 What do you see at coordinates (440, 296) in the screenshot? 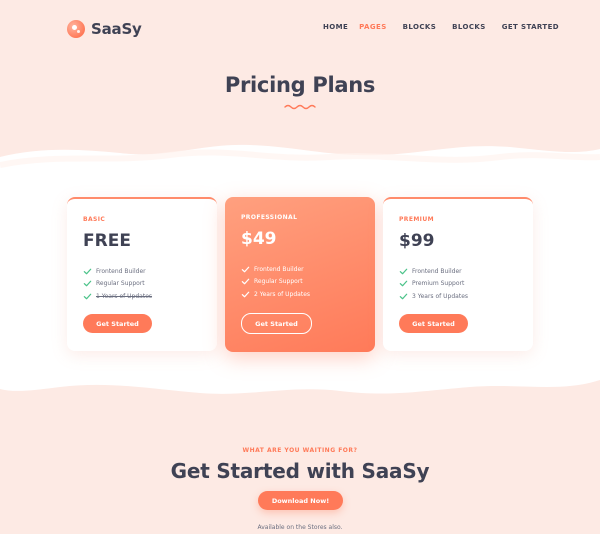
I see `feature-label: 3 Years of Updates` at bounding box center [440, 296].